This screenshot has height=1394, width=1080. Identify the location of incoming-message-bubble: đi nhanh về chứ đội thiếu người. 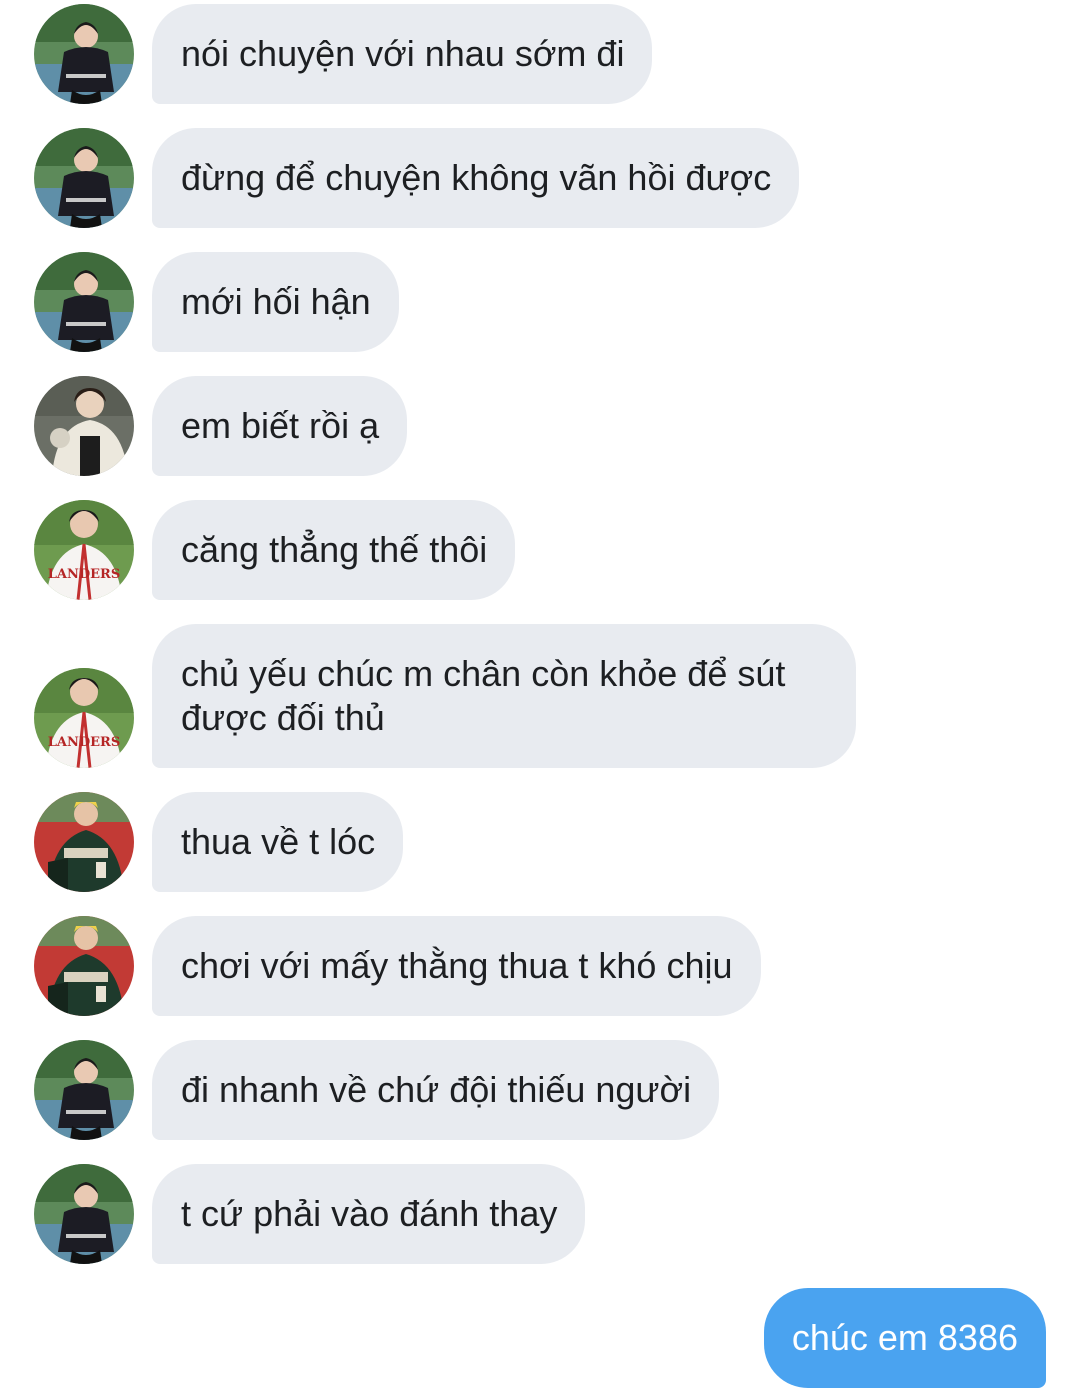
(436, 1090).